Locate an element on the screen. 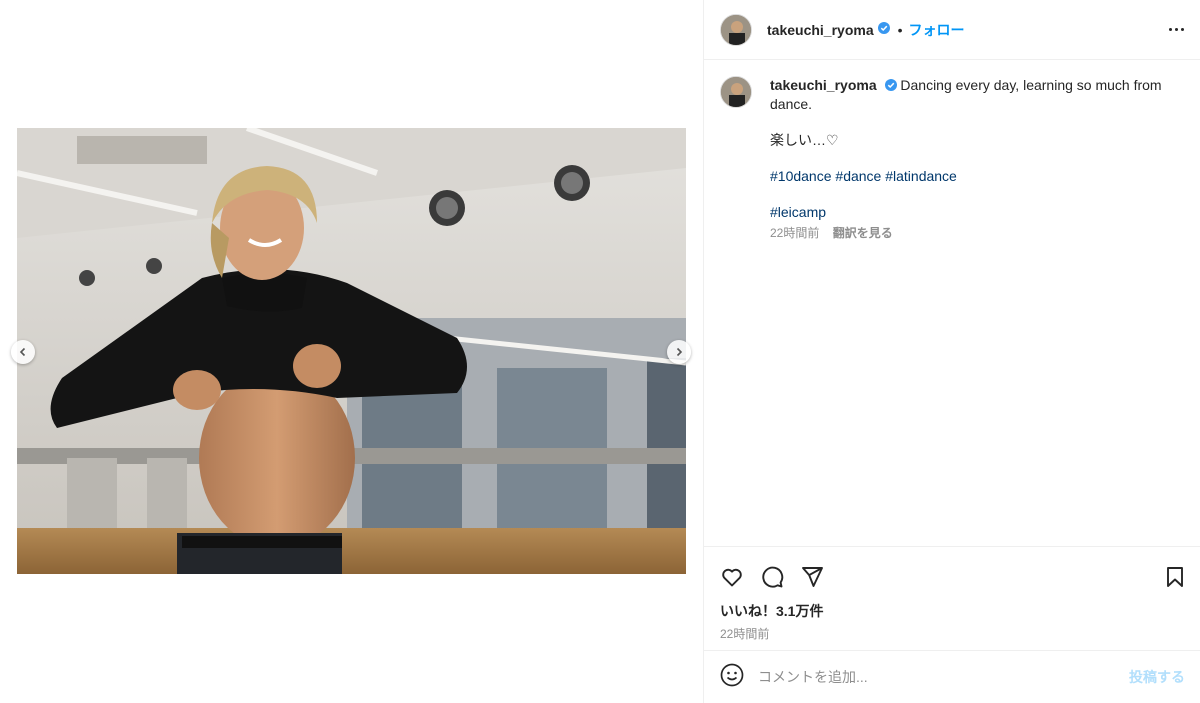  comment-form: 投稿する is located at coordinates (952, 676).